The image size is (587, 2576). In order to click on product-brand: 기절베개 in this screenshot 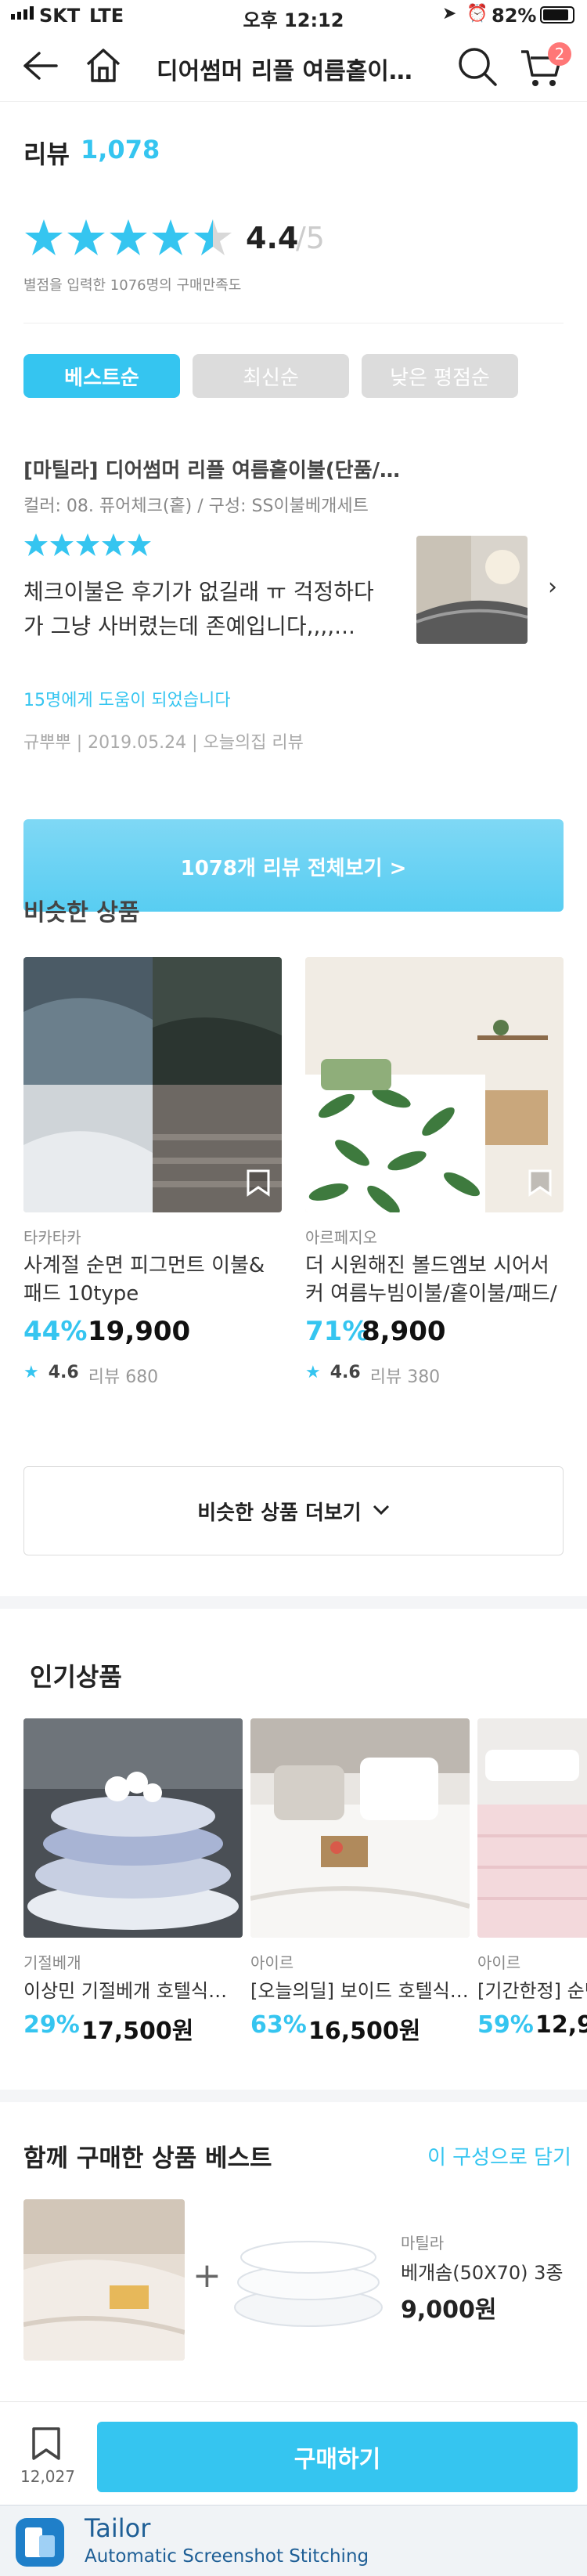, I will do `click(52, 1962)`.